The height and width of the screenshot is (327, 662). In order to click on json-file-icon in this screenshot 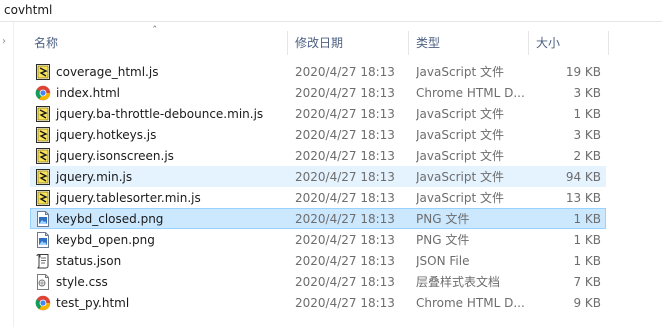, I will do `click(43, 261)`.